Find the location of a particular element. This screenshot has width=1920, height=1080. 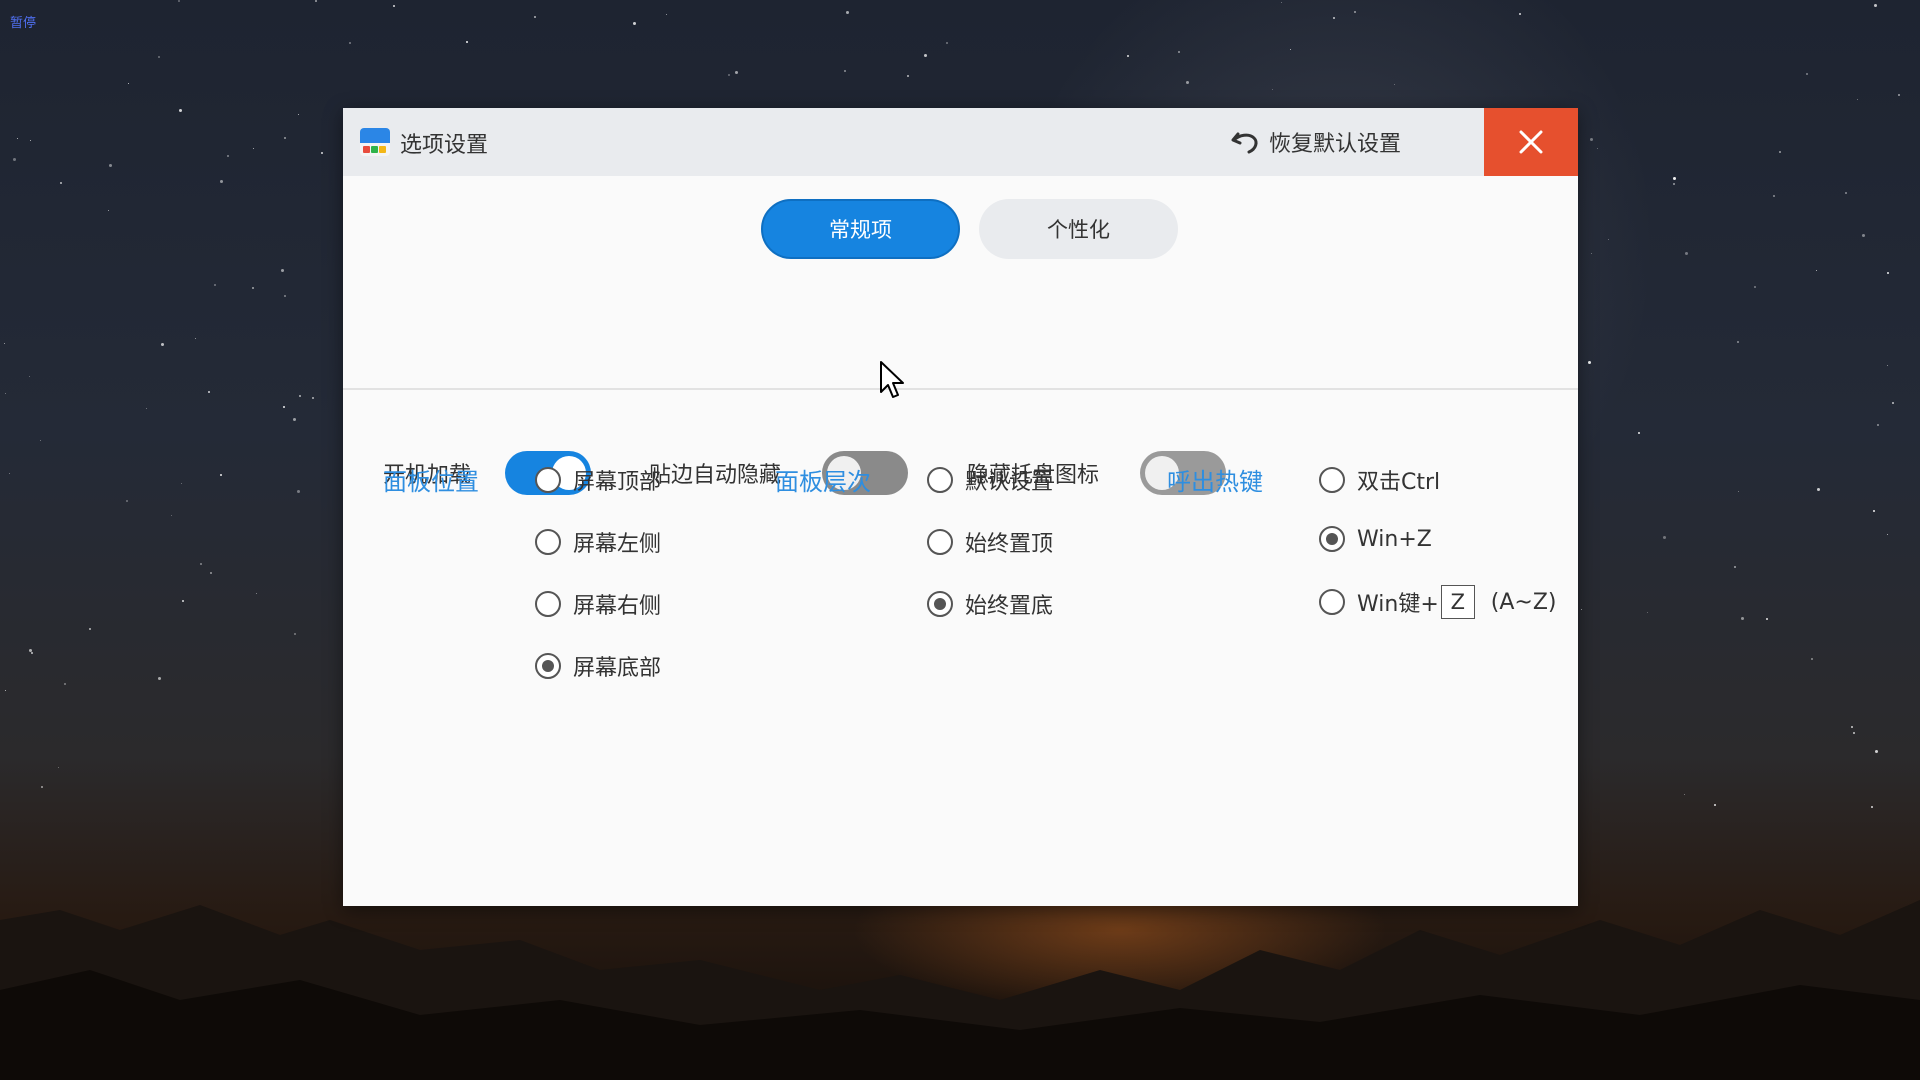

tab-general: 常规项 is located at coordinates (860, 229).